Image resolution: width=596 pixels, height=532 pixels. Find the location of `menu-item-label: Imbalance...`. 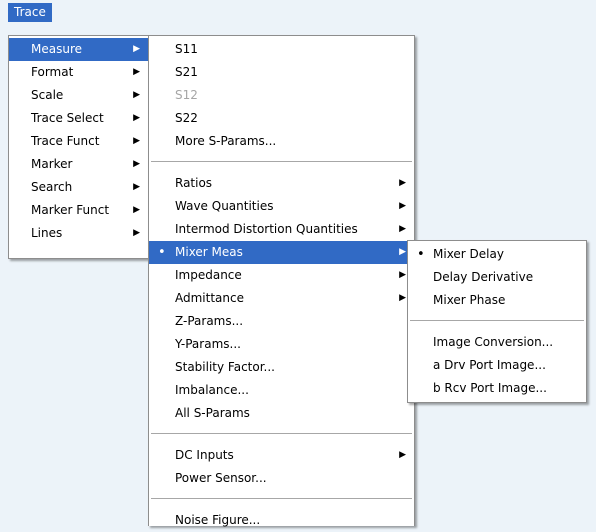

menu-item-label: Imbalance... is located at coordinates (212, 390).